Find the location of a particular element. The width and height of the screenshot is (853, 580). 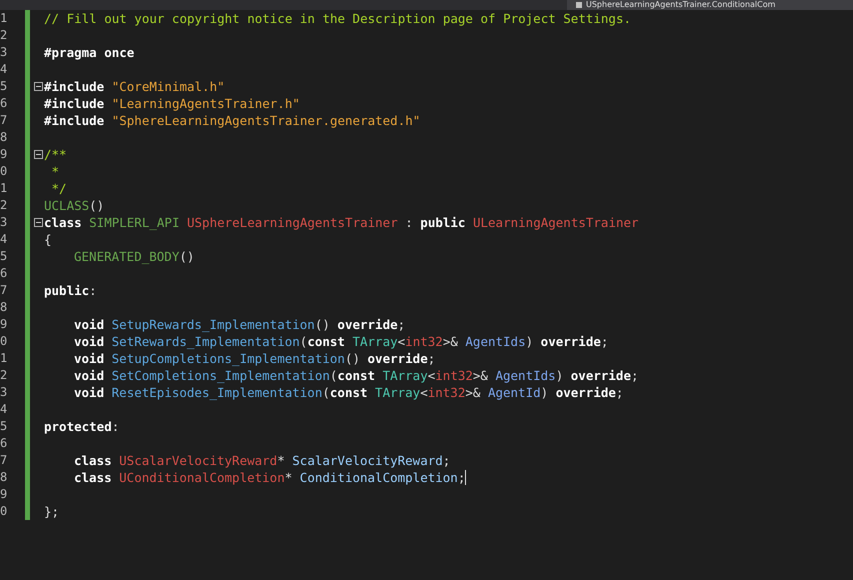

code-line: * is located at coordinates (55, 171).